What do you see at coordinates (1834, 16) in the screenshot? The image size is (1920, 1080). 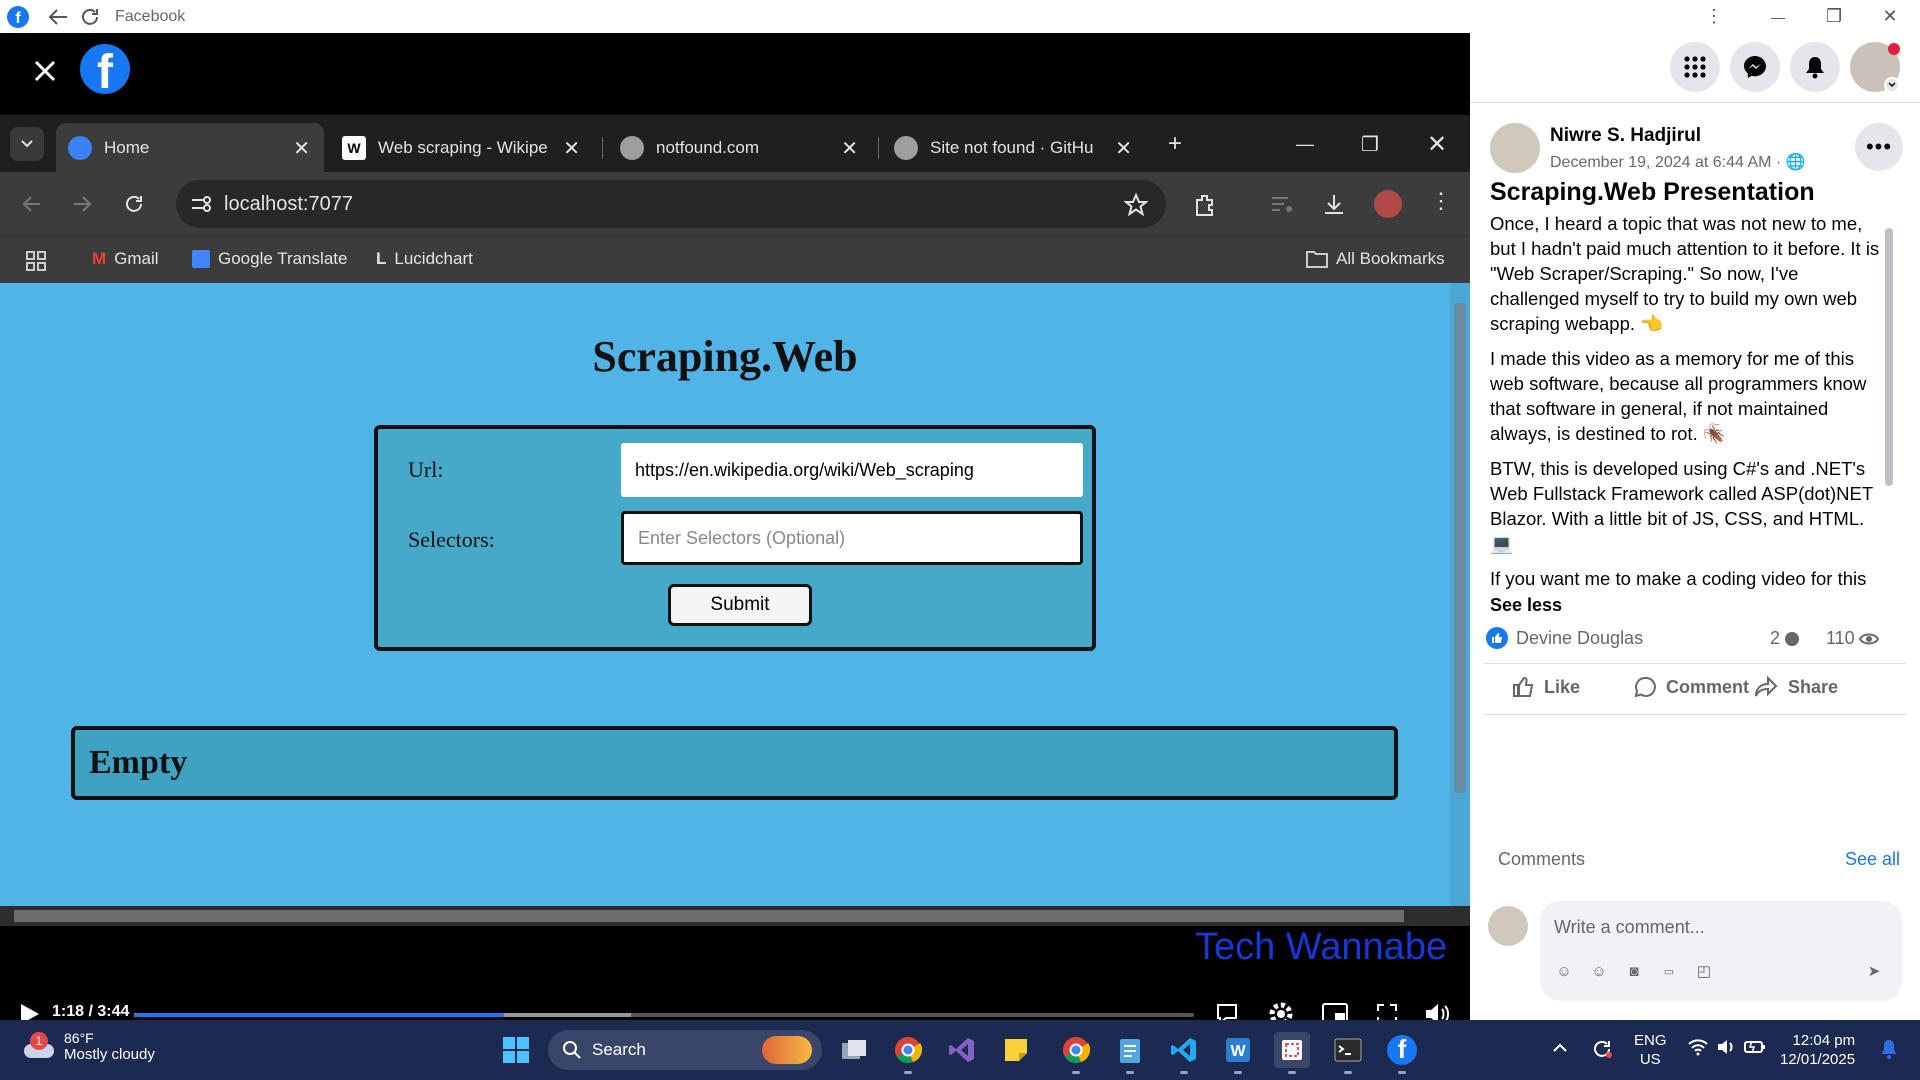 I see `restore-button: ❐` at bounding box center [1834, 16].